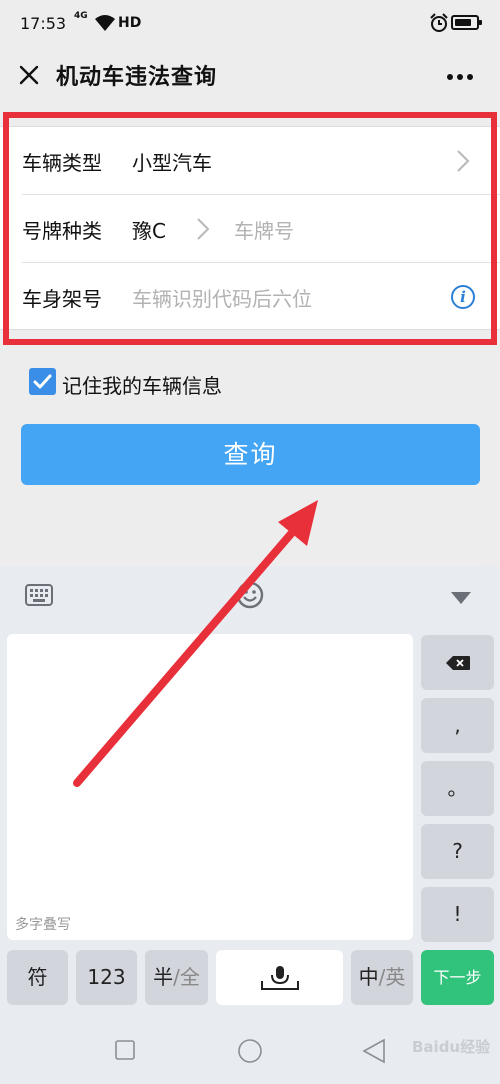  I want to click on vin-row: 车身架号 车辆识别代码后六位 i, so click(250, 297).